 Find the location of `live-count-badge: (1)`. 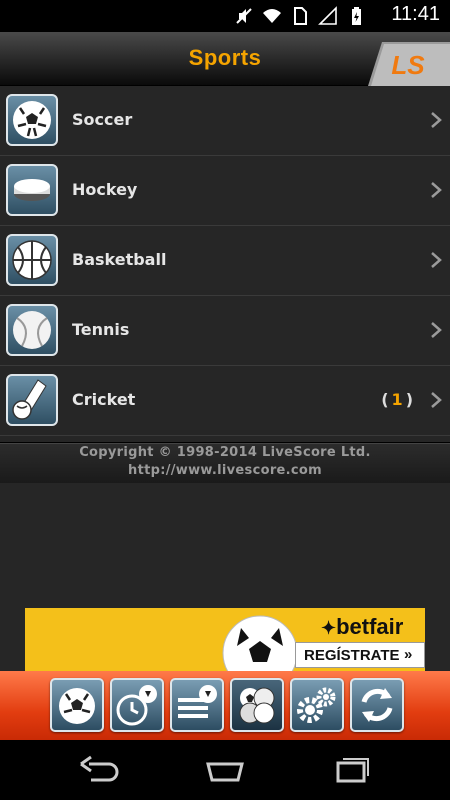

live-count-badge: (1) is located at coordinates (398, 399).